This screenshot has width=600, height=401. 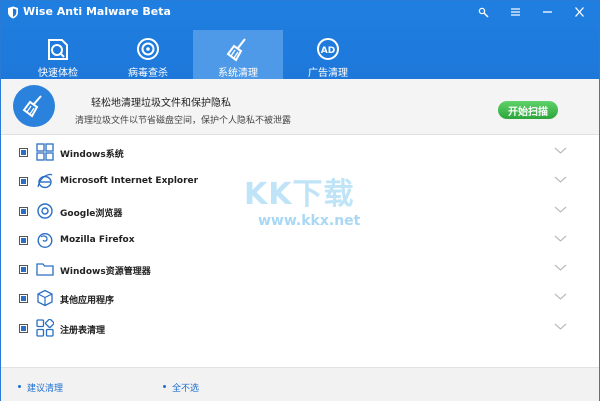 I want to click on tab-virus-scan: 病毒查杀, so click(x=148, y=54).